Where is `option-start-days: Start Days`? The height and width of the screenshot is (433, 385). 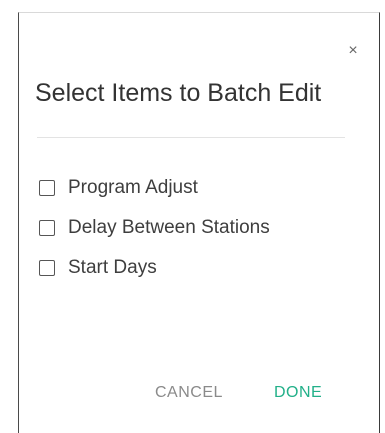
option-start-days: Start Days is located at coordinates (98, 268).